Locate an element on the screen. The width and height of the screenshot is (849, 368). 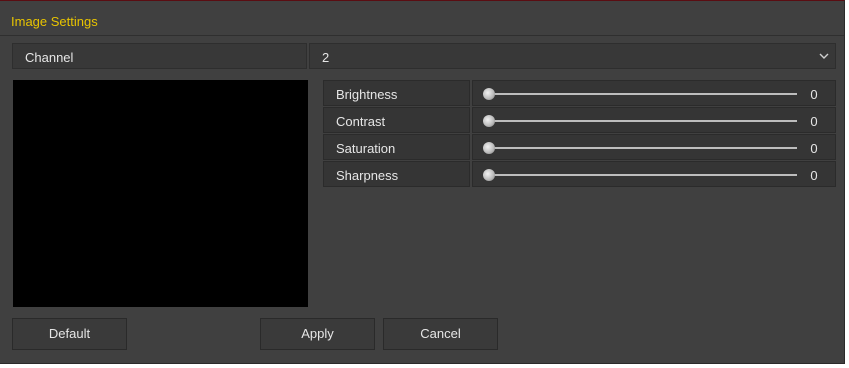
sharpness-slider-track is located at coordinates (642, 175).